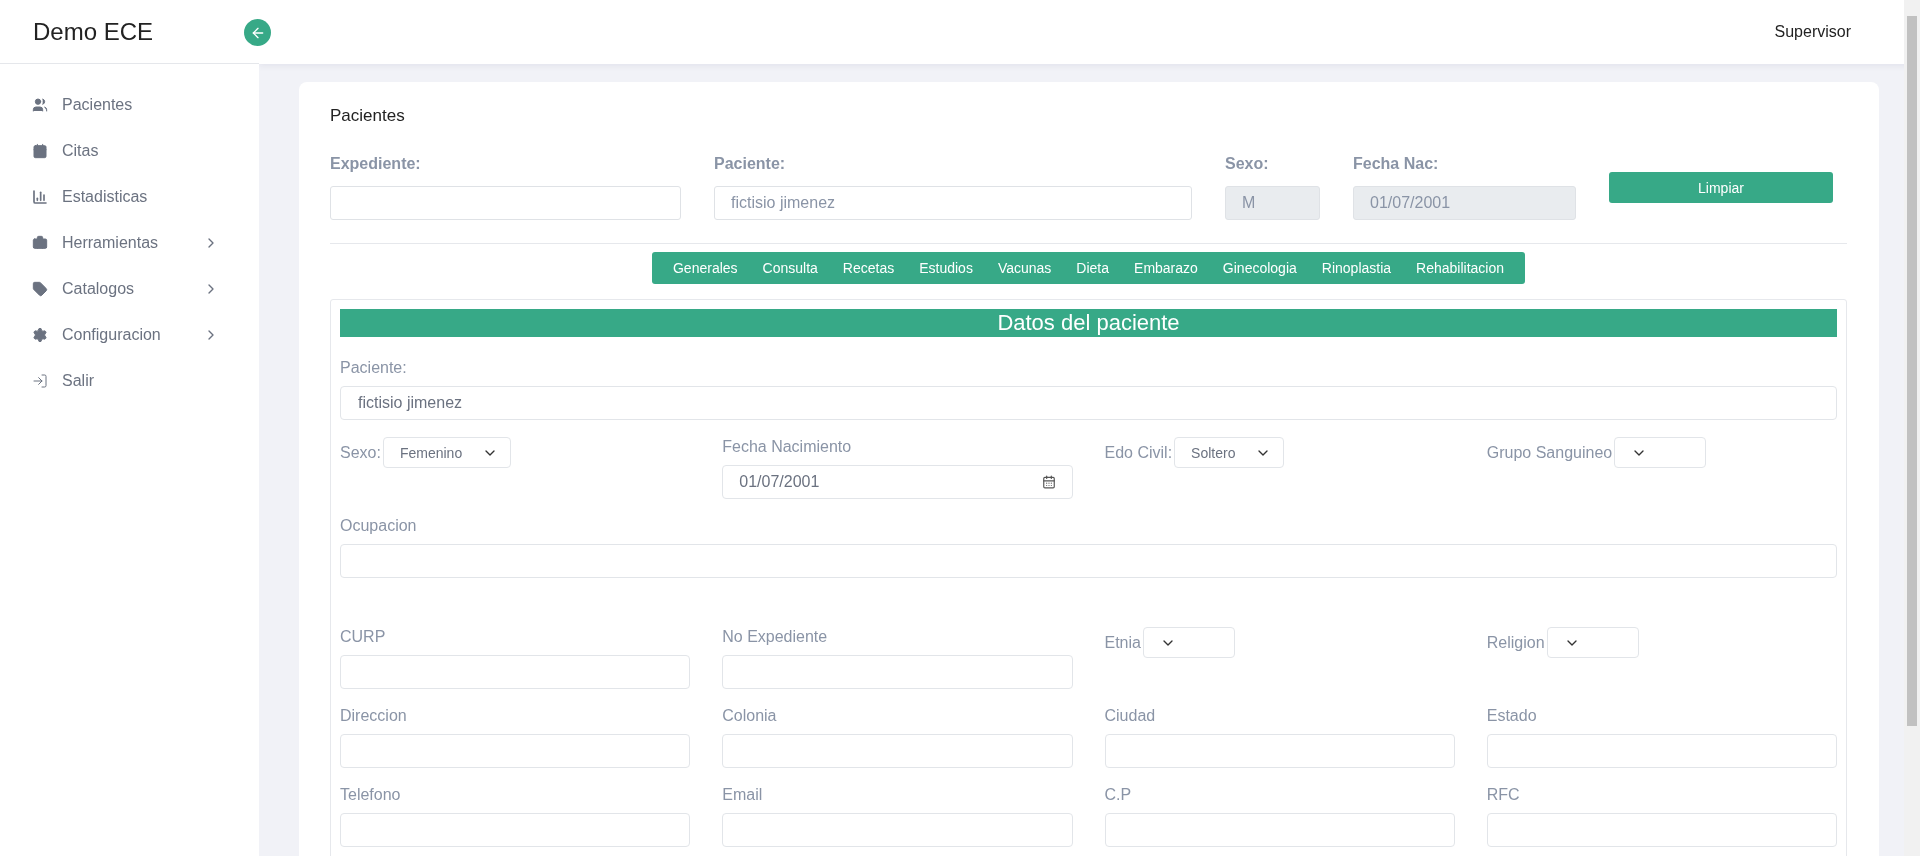 The width and height of the screenshot is (1920, 856). Describe the element at coordinates (1515, 642) in the screenshot. I see `field-label: Religion` at that location.